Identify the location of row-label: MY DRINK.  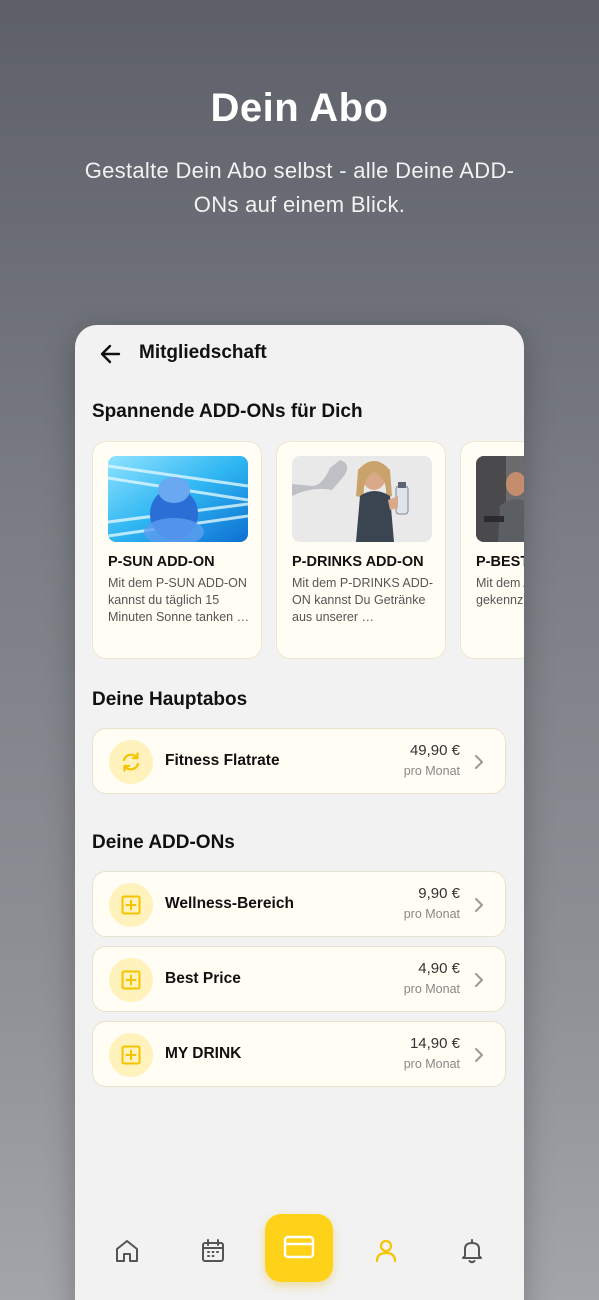
(203, 1053).